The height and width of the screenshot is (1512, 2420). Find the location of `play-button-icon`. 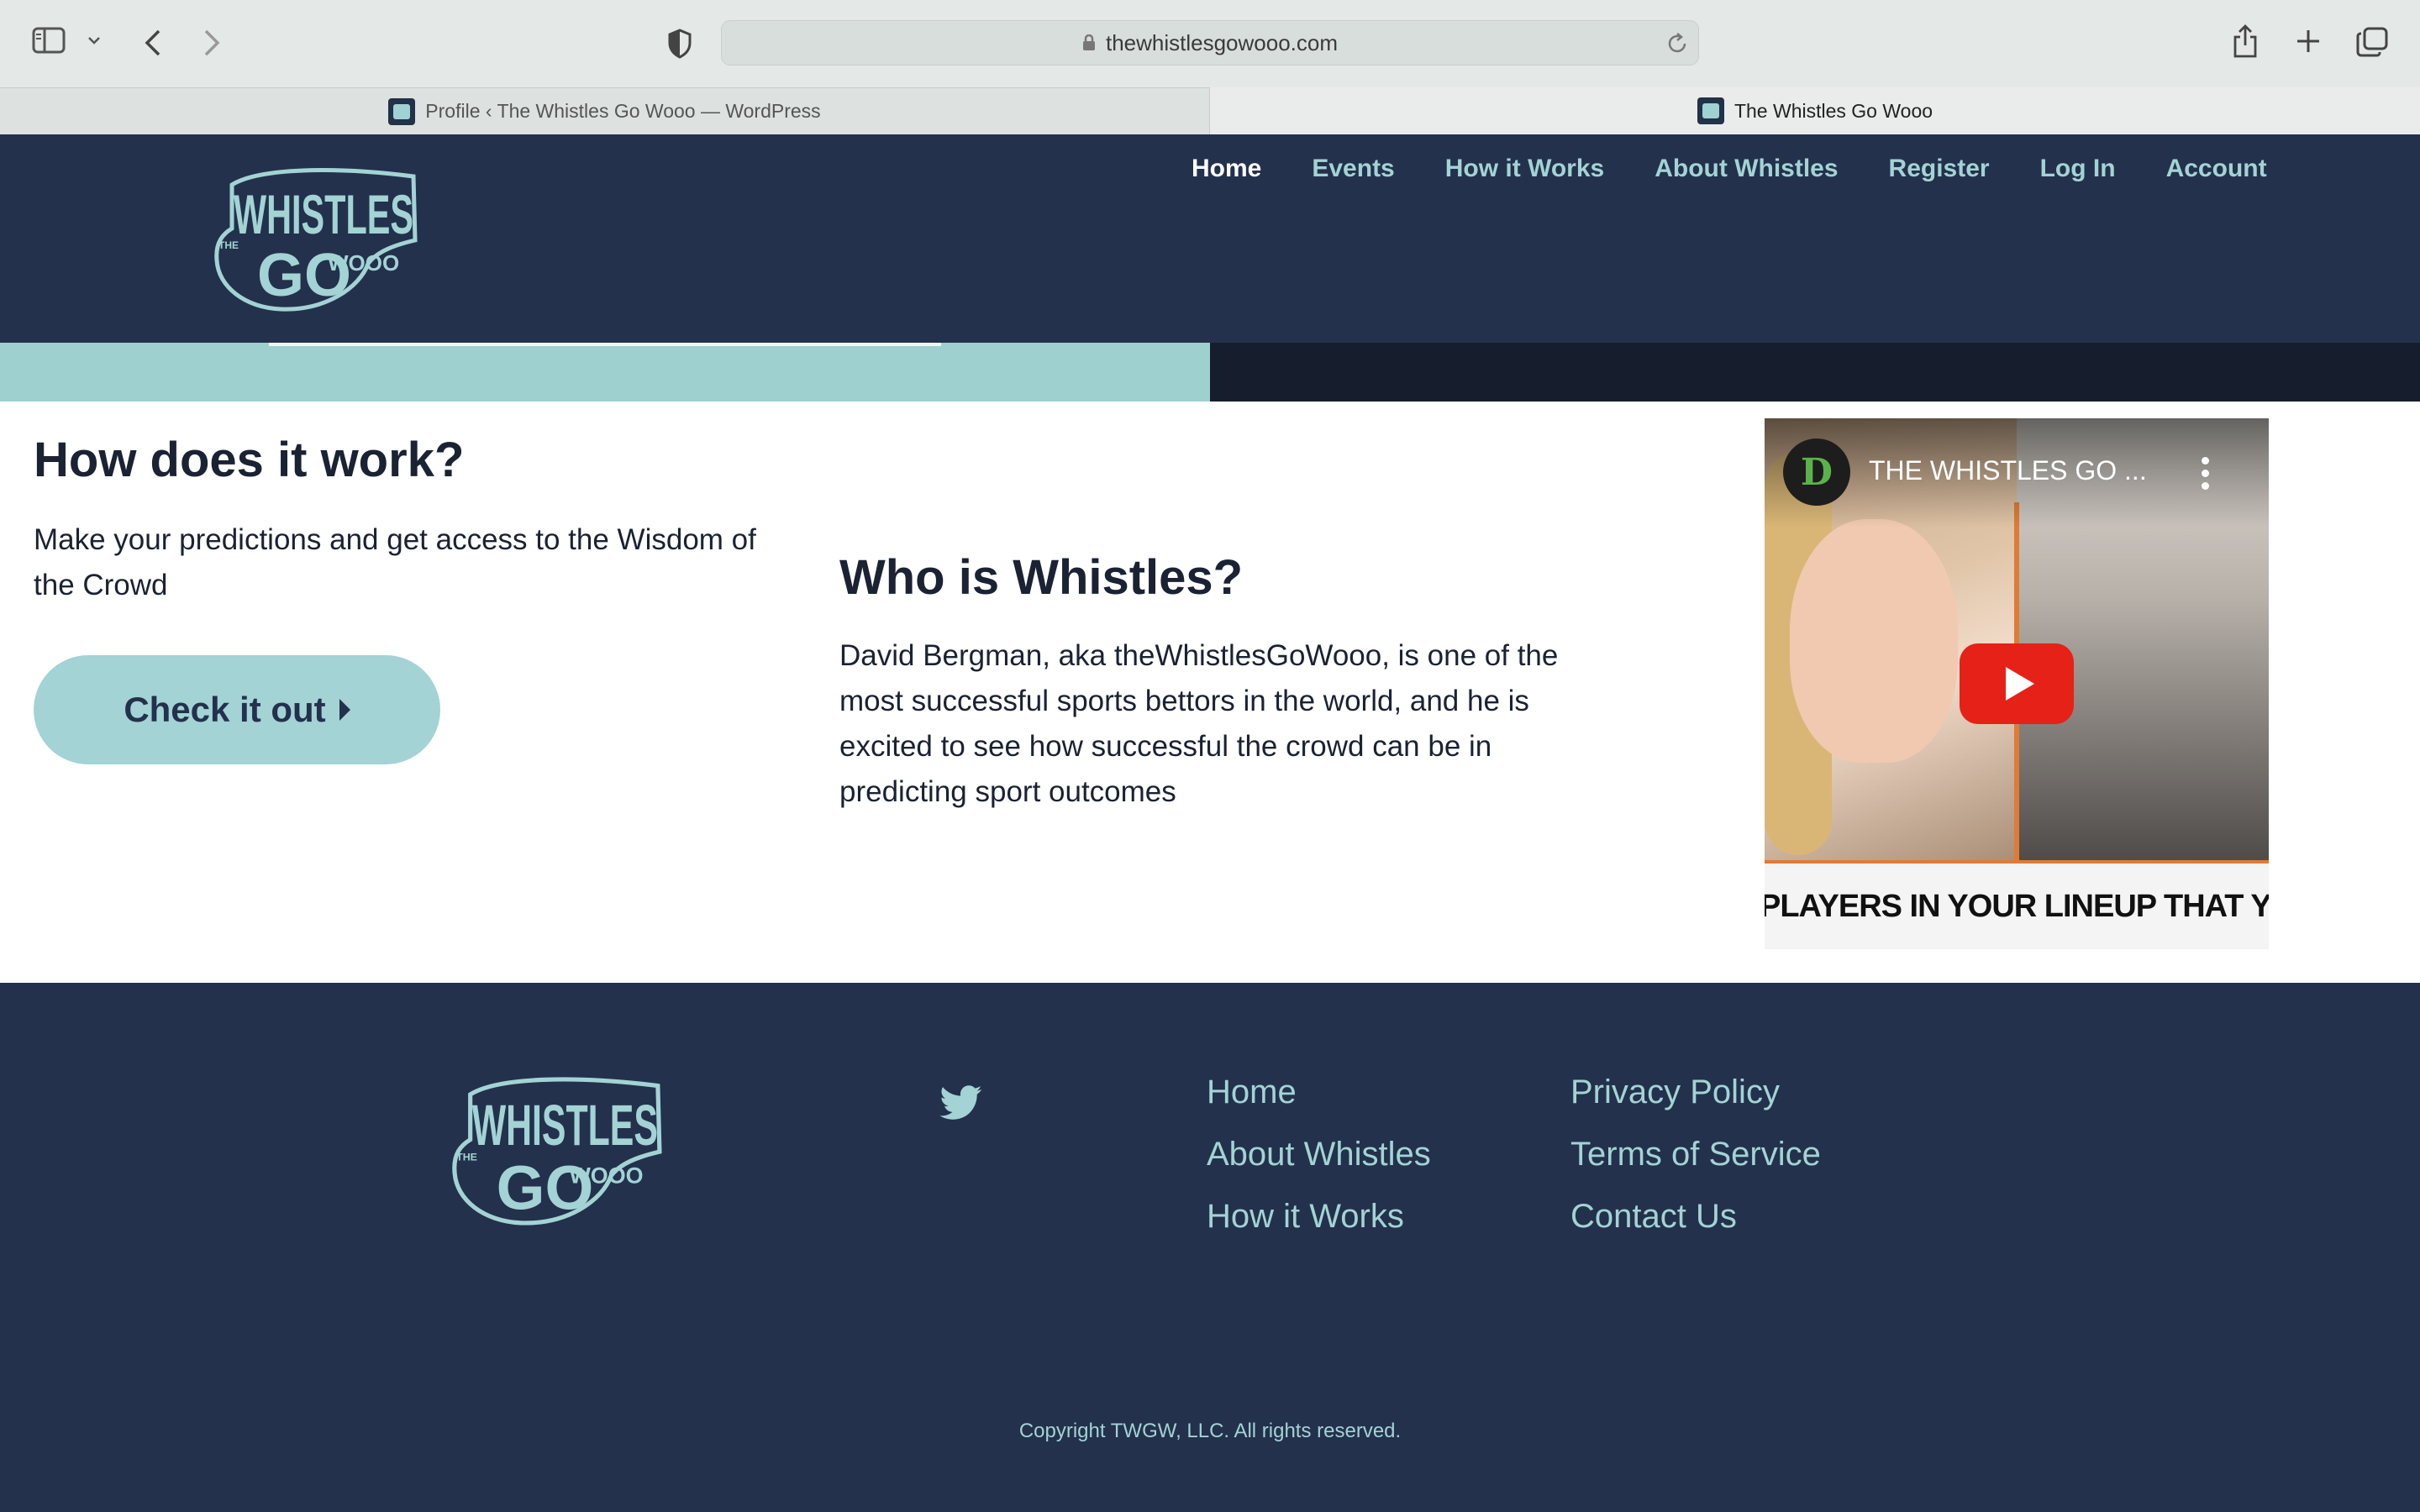

play-button-icon is located at coordinates (2017, 683).